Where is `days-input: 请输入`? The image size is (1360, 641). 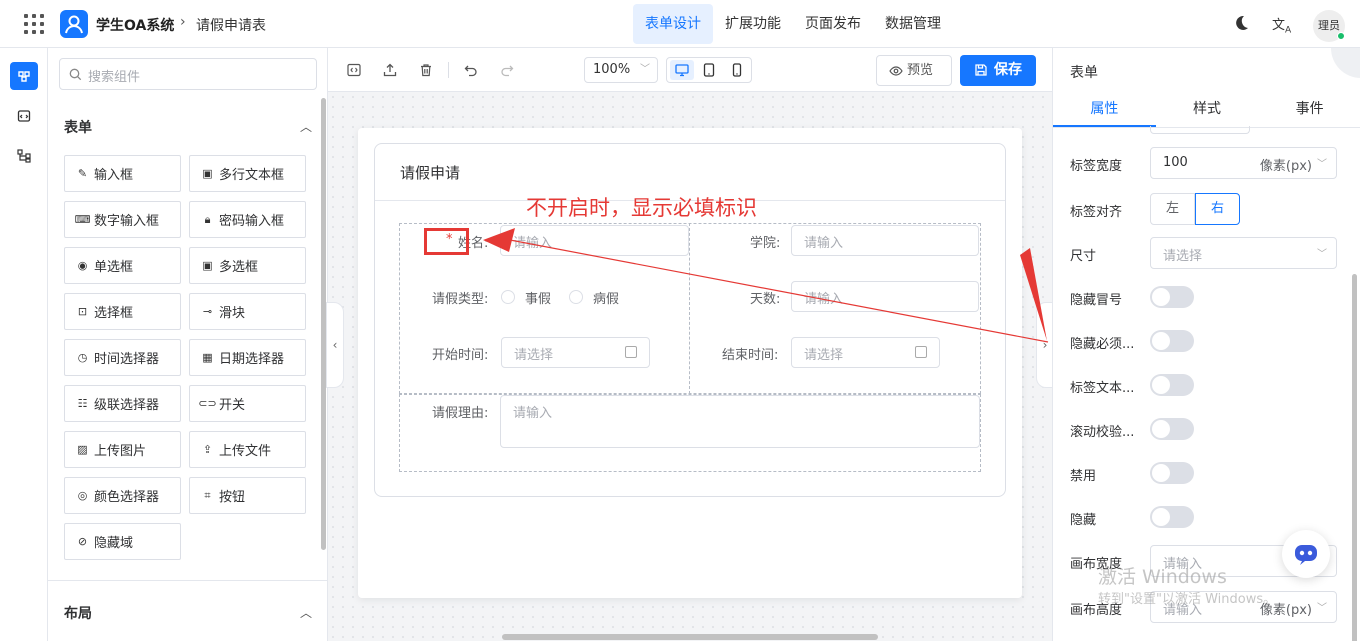 days-input: 请输入 is located at coordinates (885, 296).